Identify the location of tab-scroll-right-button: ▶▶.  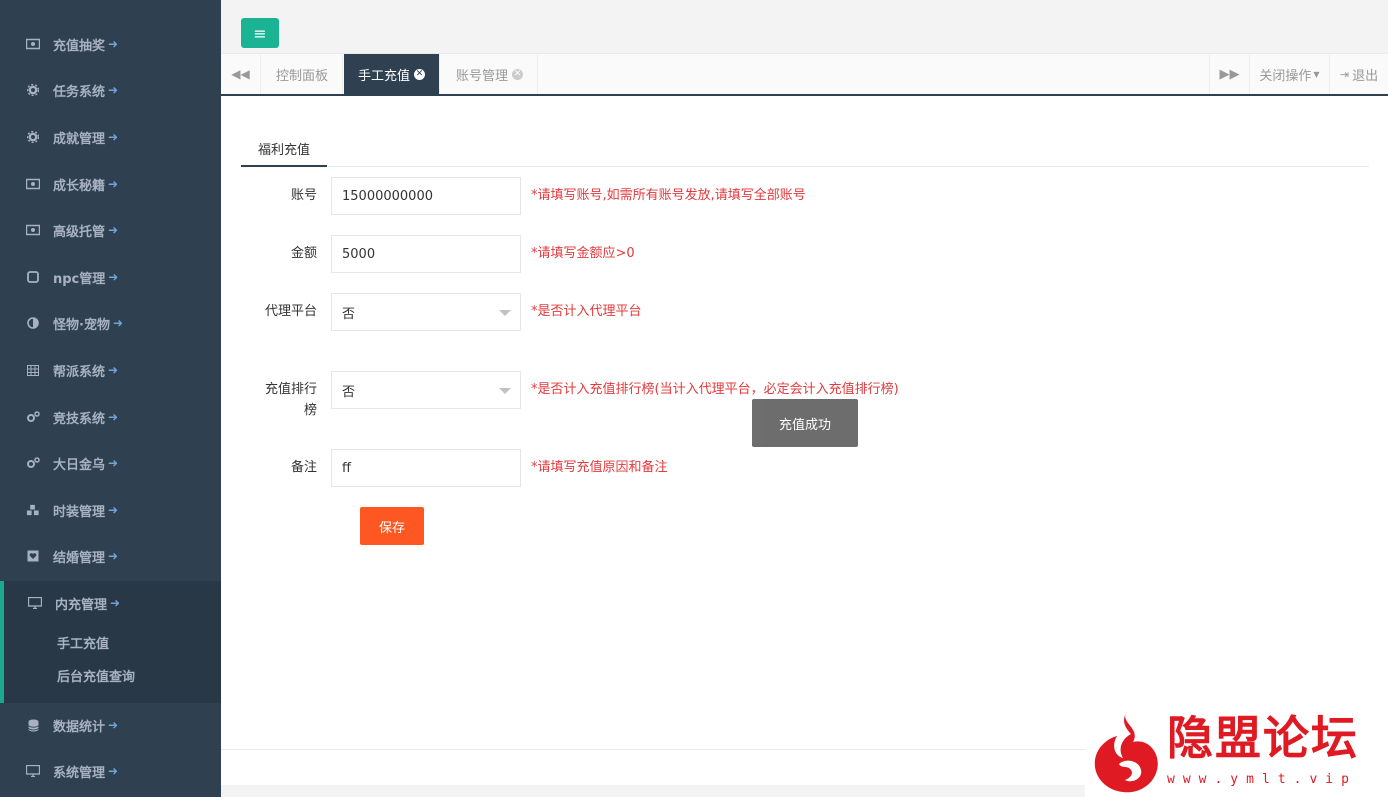
(1229, 74).